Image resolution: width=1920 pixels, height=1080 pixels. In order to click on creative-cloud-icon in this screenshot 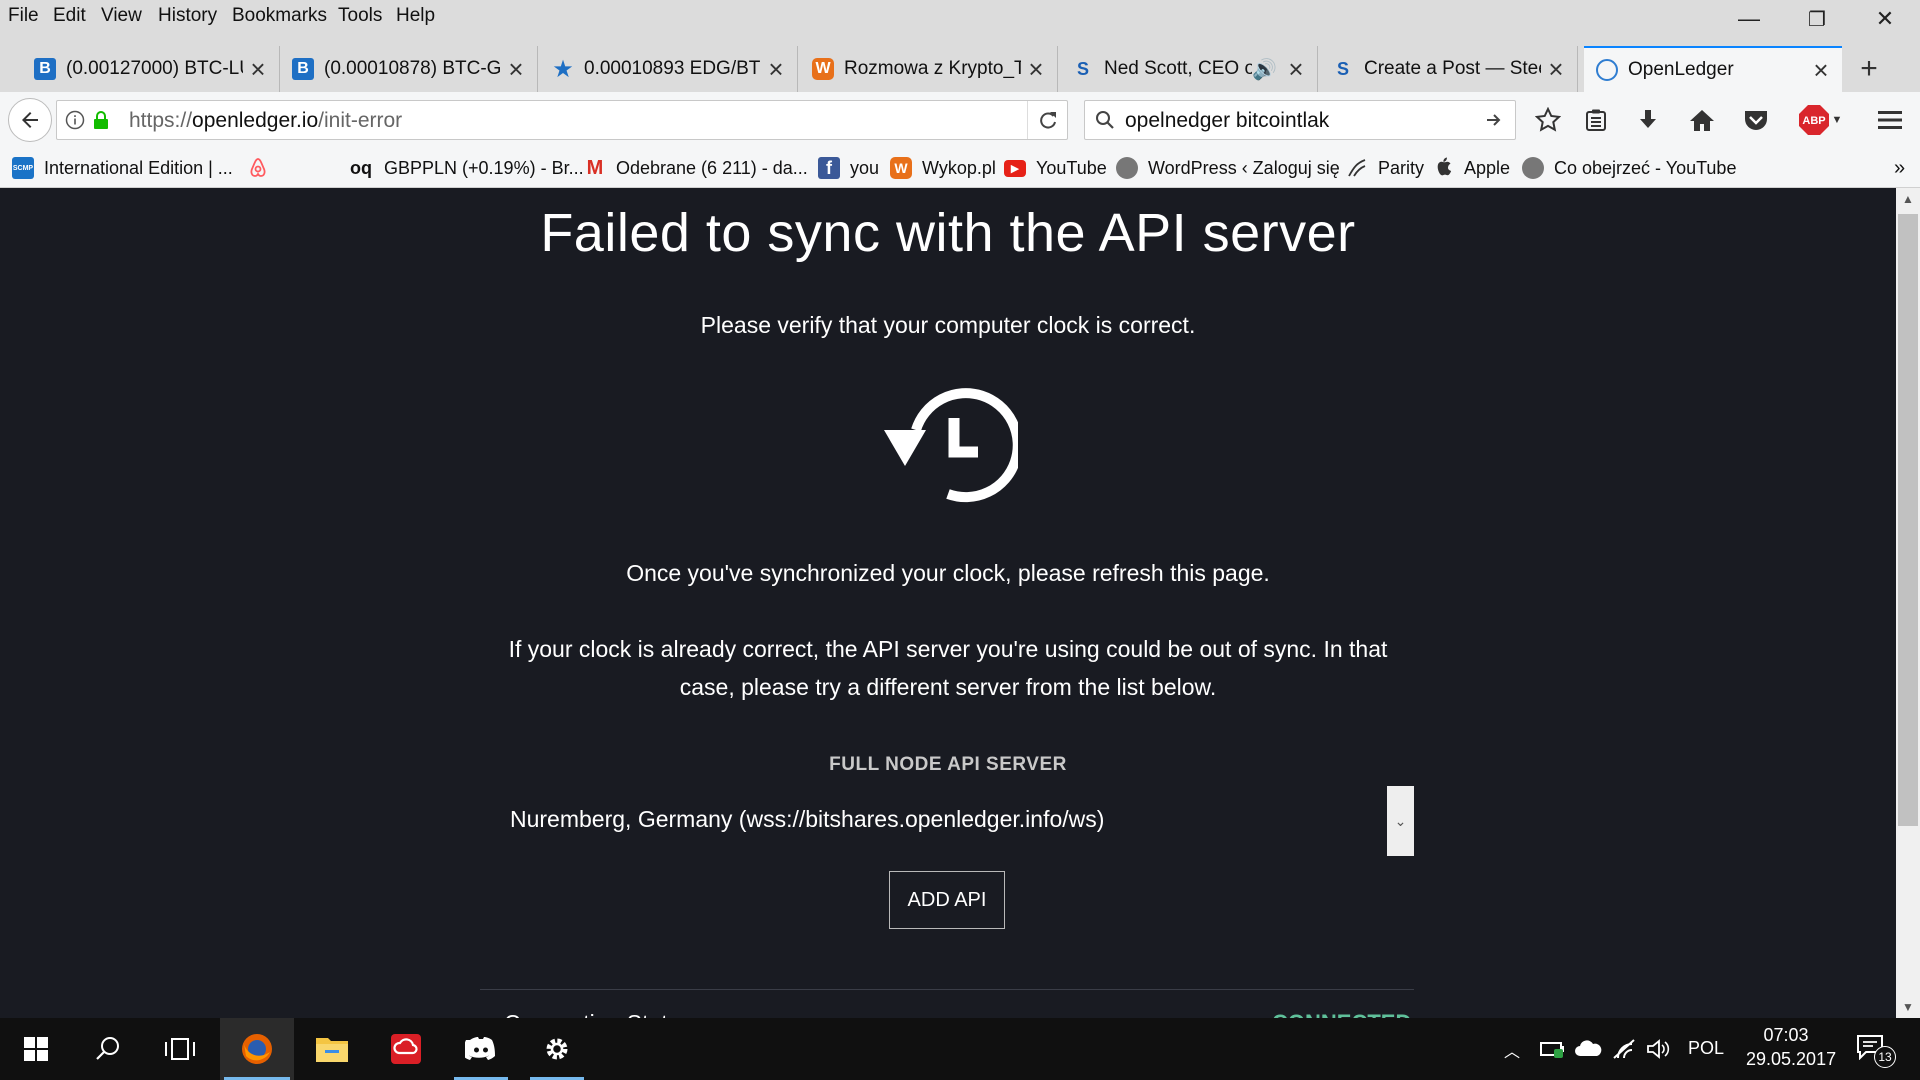, I will do `click(406, 1049)`.